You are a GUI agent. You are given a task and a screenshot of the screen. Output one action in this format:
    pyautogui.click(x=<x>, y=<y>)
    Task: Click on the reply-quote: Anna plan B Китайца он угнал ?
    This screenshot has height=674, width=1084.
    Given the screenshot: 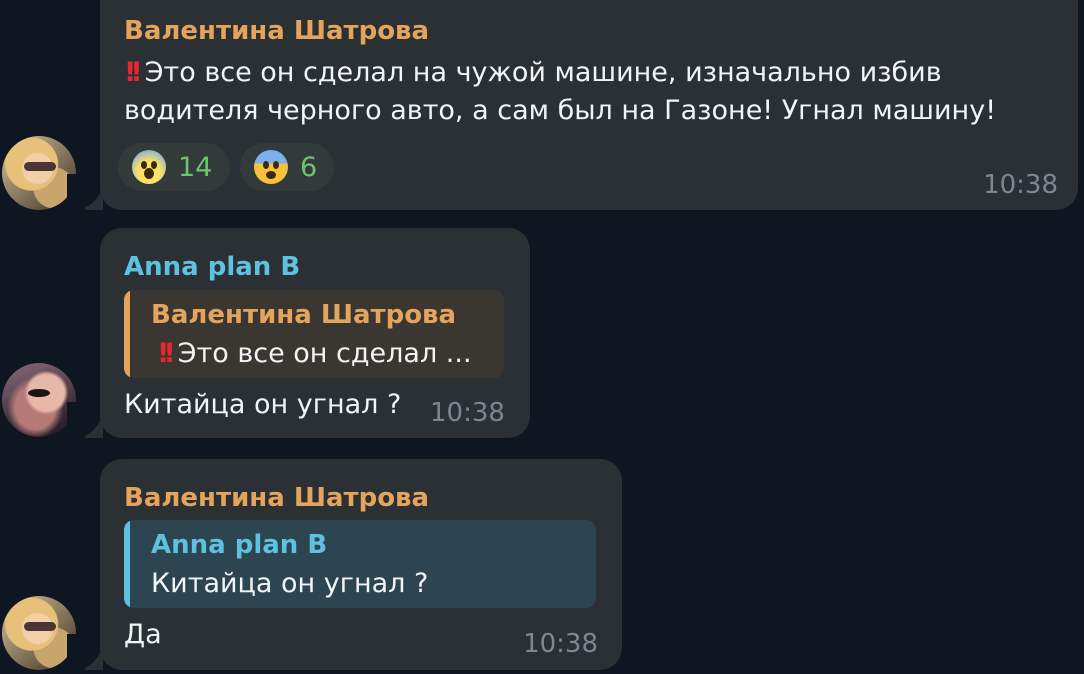 What is the action you would take?
    pyautogui.click(x=360, y=564)
    